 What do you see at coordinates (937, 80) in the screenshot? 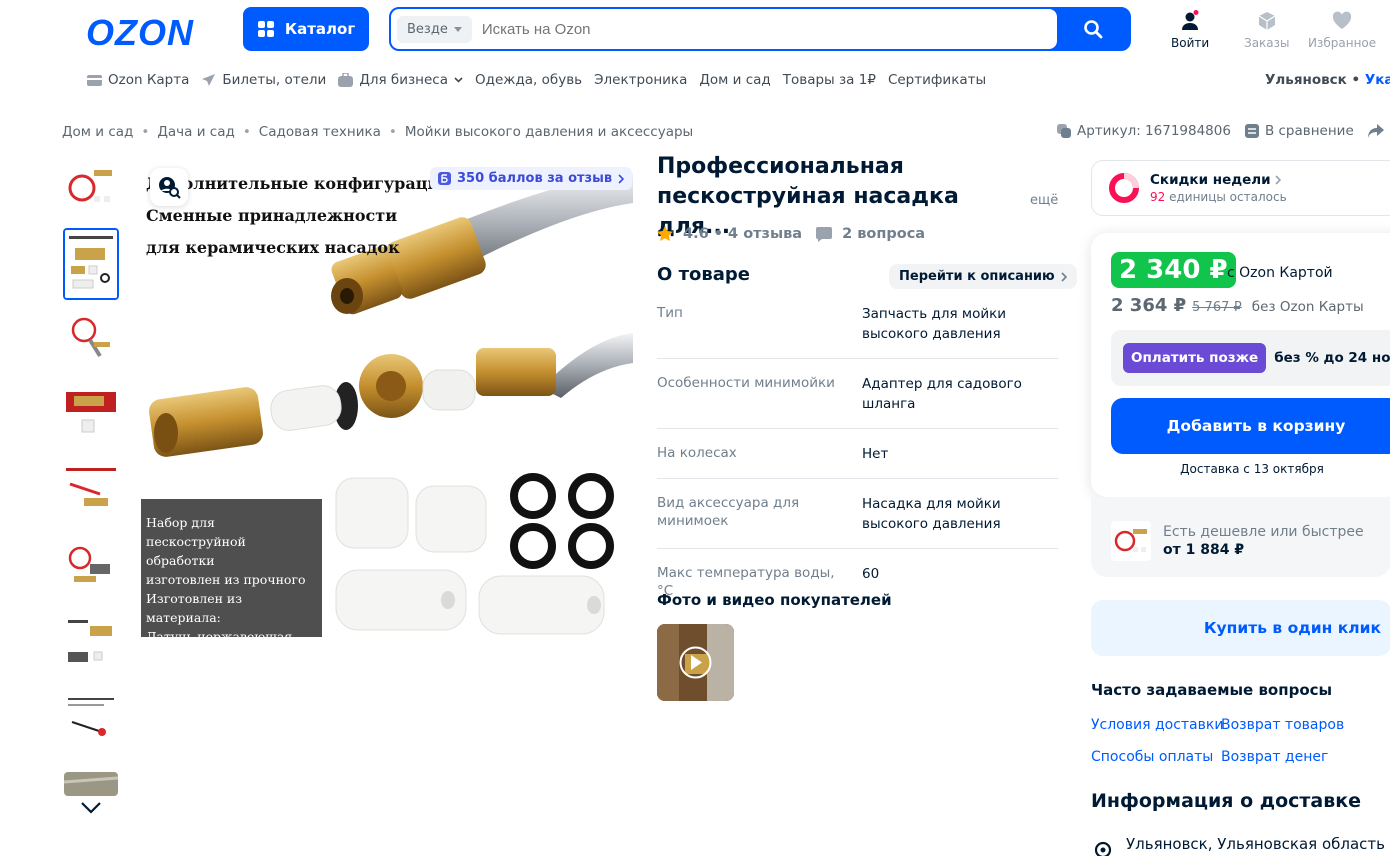
I see `subnav-certificates: Сертификаты` at bounding box center [937, 80].